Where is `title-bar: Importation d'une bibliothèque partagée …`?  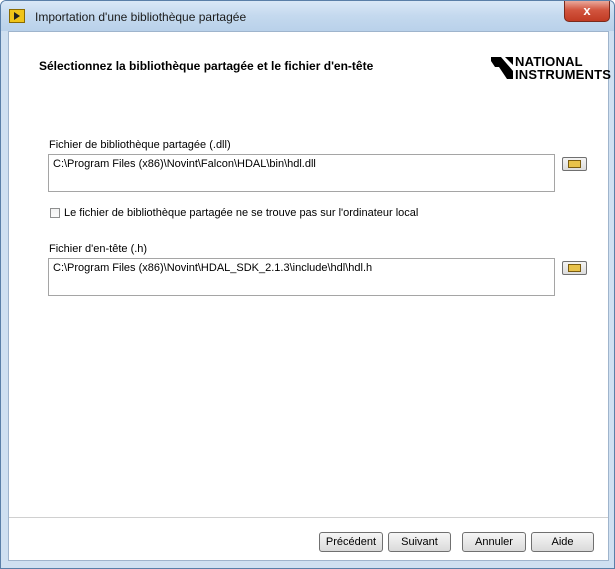 title-bar: Importation d'une bibliothèque partagée … is located at coordinates (307, 16).